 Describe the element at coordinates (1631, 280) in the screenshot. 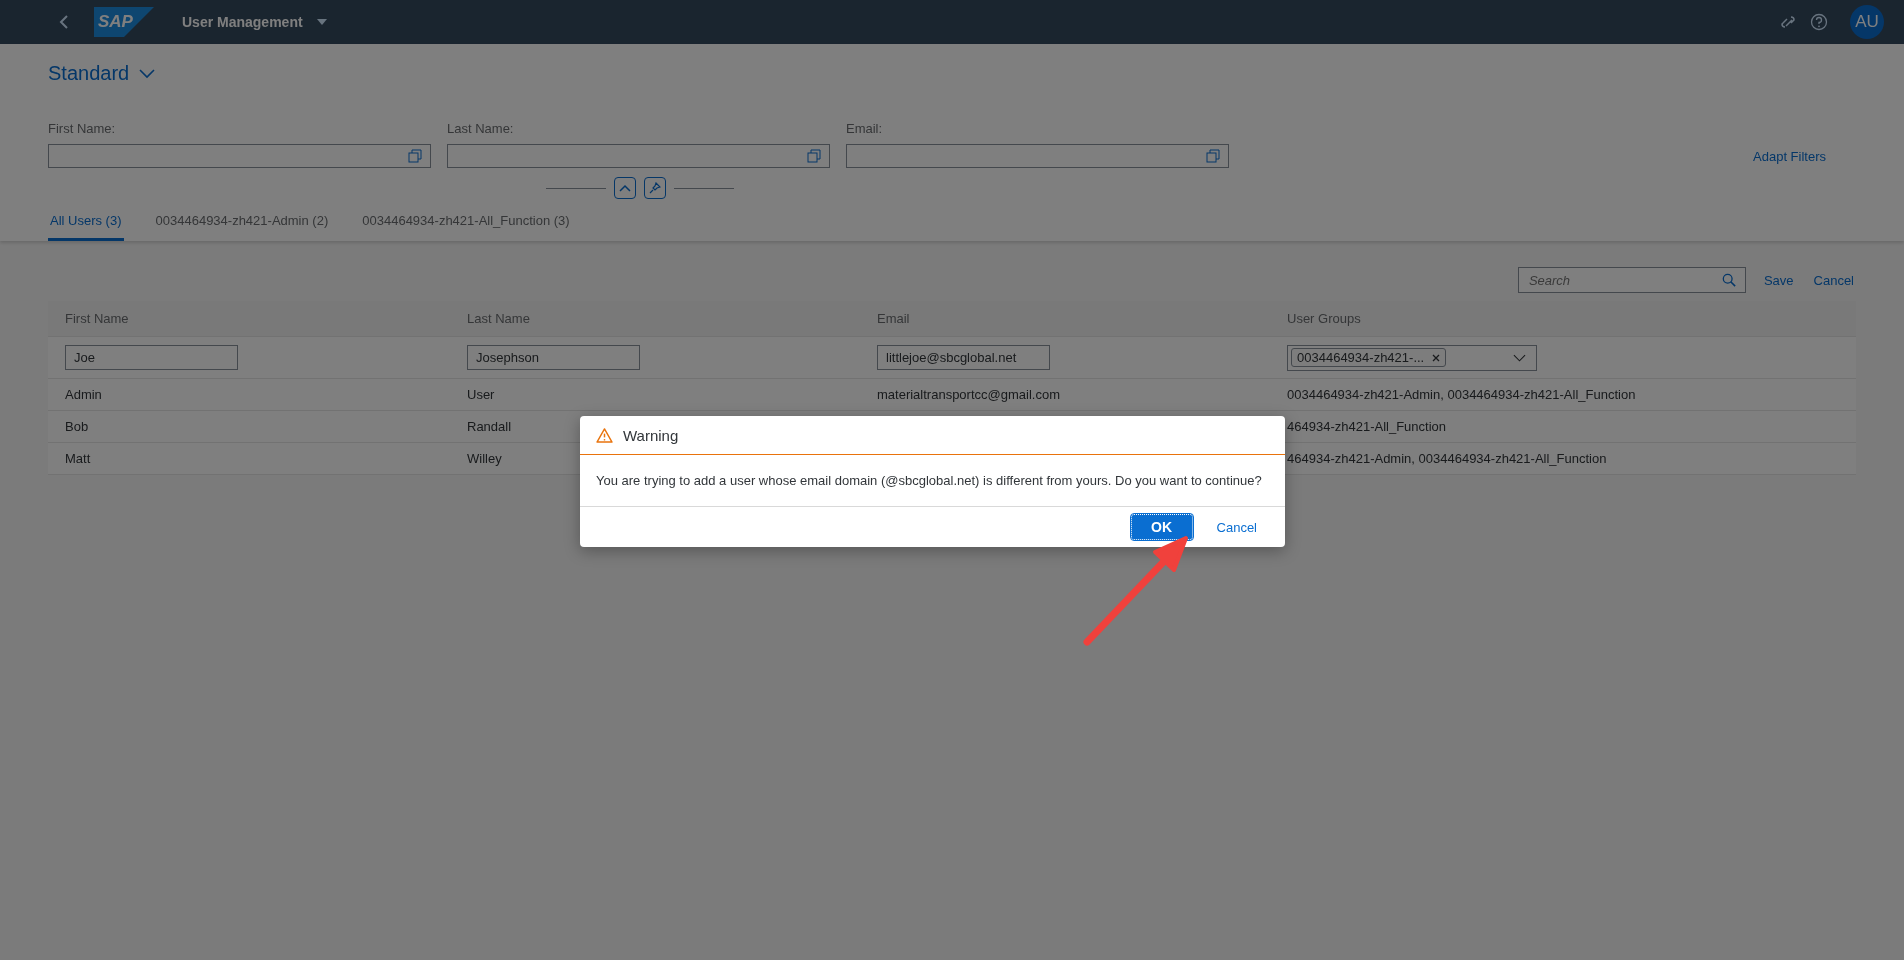

I see `search-field: Search` at that location.